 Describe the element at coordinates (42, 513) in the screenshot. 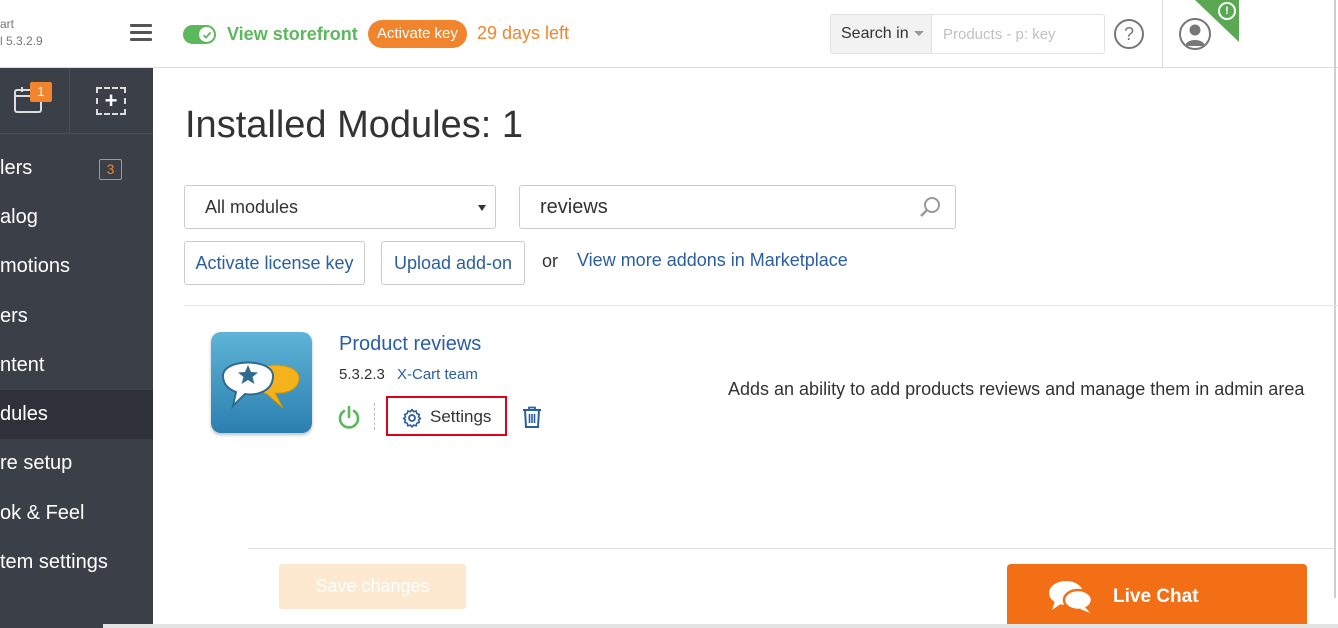

I see `sidebar-item-label: ok & Feel` at that location.